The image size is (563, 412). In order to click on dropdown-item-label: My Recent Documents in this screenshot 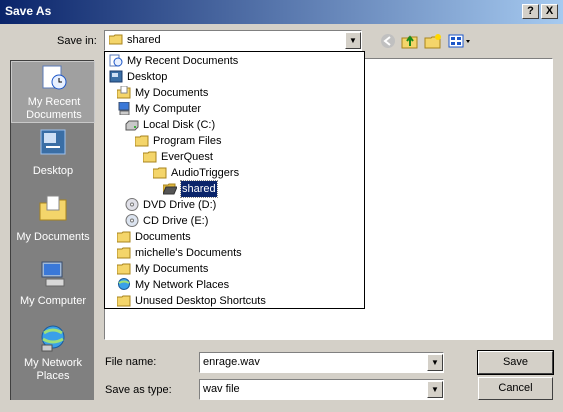, I will do `click(183, 61)`.